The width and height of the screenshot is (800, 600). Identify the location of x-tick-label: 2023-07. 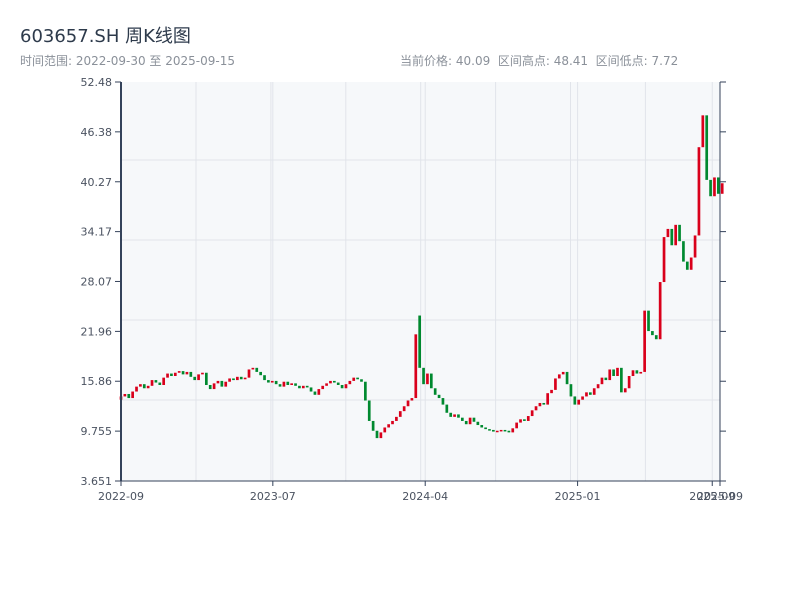
(273, 496).